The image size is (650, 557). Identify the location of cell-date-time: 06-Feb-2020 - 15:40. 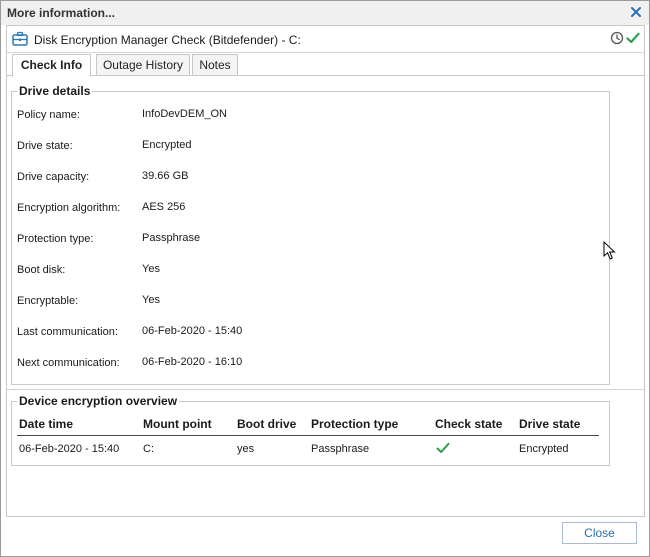
(69, 449).